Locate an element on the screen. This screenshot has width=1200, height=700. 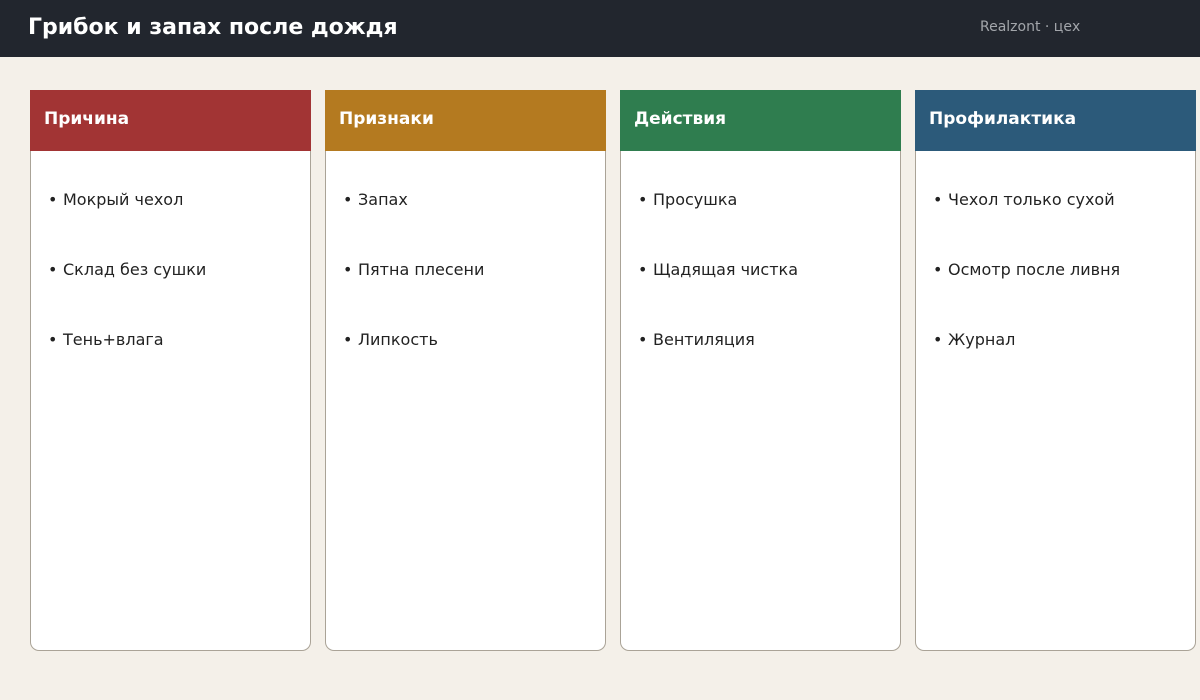
list-item: • Липкость is located at coordinates (390, 340).